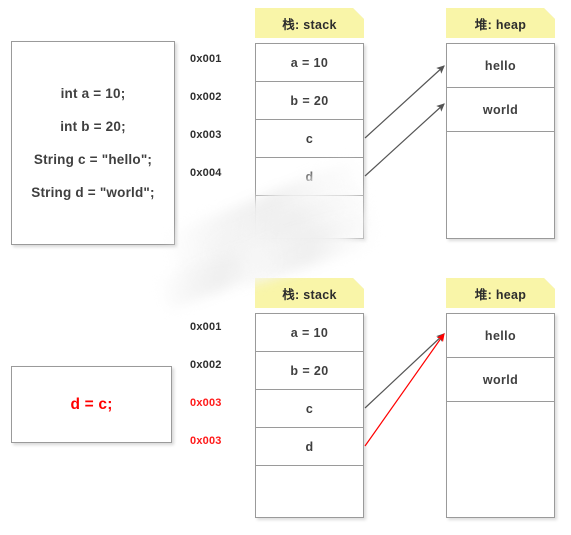 This screenshot has width=571, height=535. Describe the element at coordinates (93, 126) in the screenshot. I see `code-line: int b = 20;` at that location.